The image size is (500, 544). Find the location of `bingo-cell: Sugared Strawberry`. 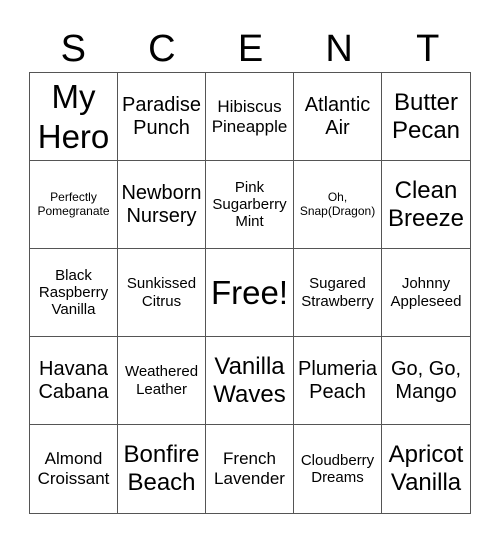

bingo-cell: Sugared Strawberry is located at coordinates (338, 293).